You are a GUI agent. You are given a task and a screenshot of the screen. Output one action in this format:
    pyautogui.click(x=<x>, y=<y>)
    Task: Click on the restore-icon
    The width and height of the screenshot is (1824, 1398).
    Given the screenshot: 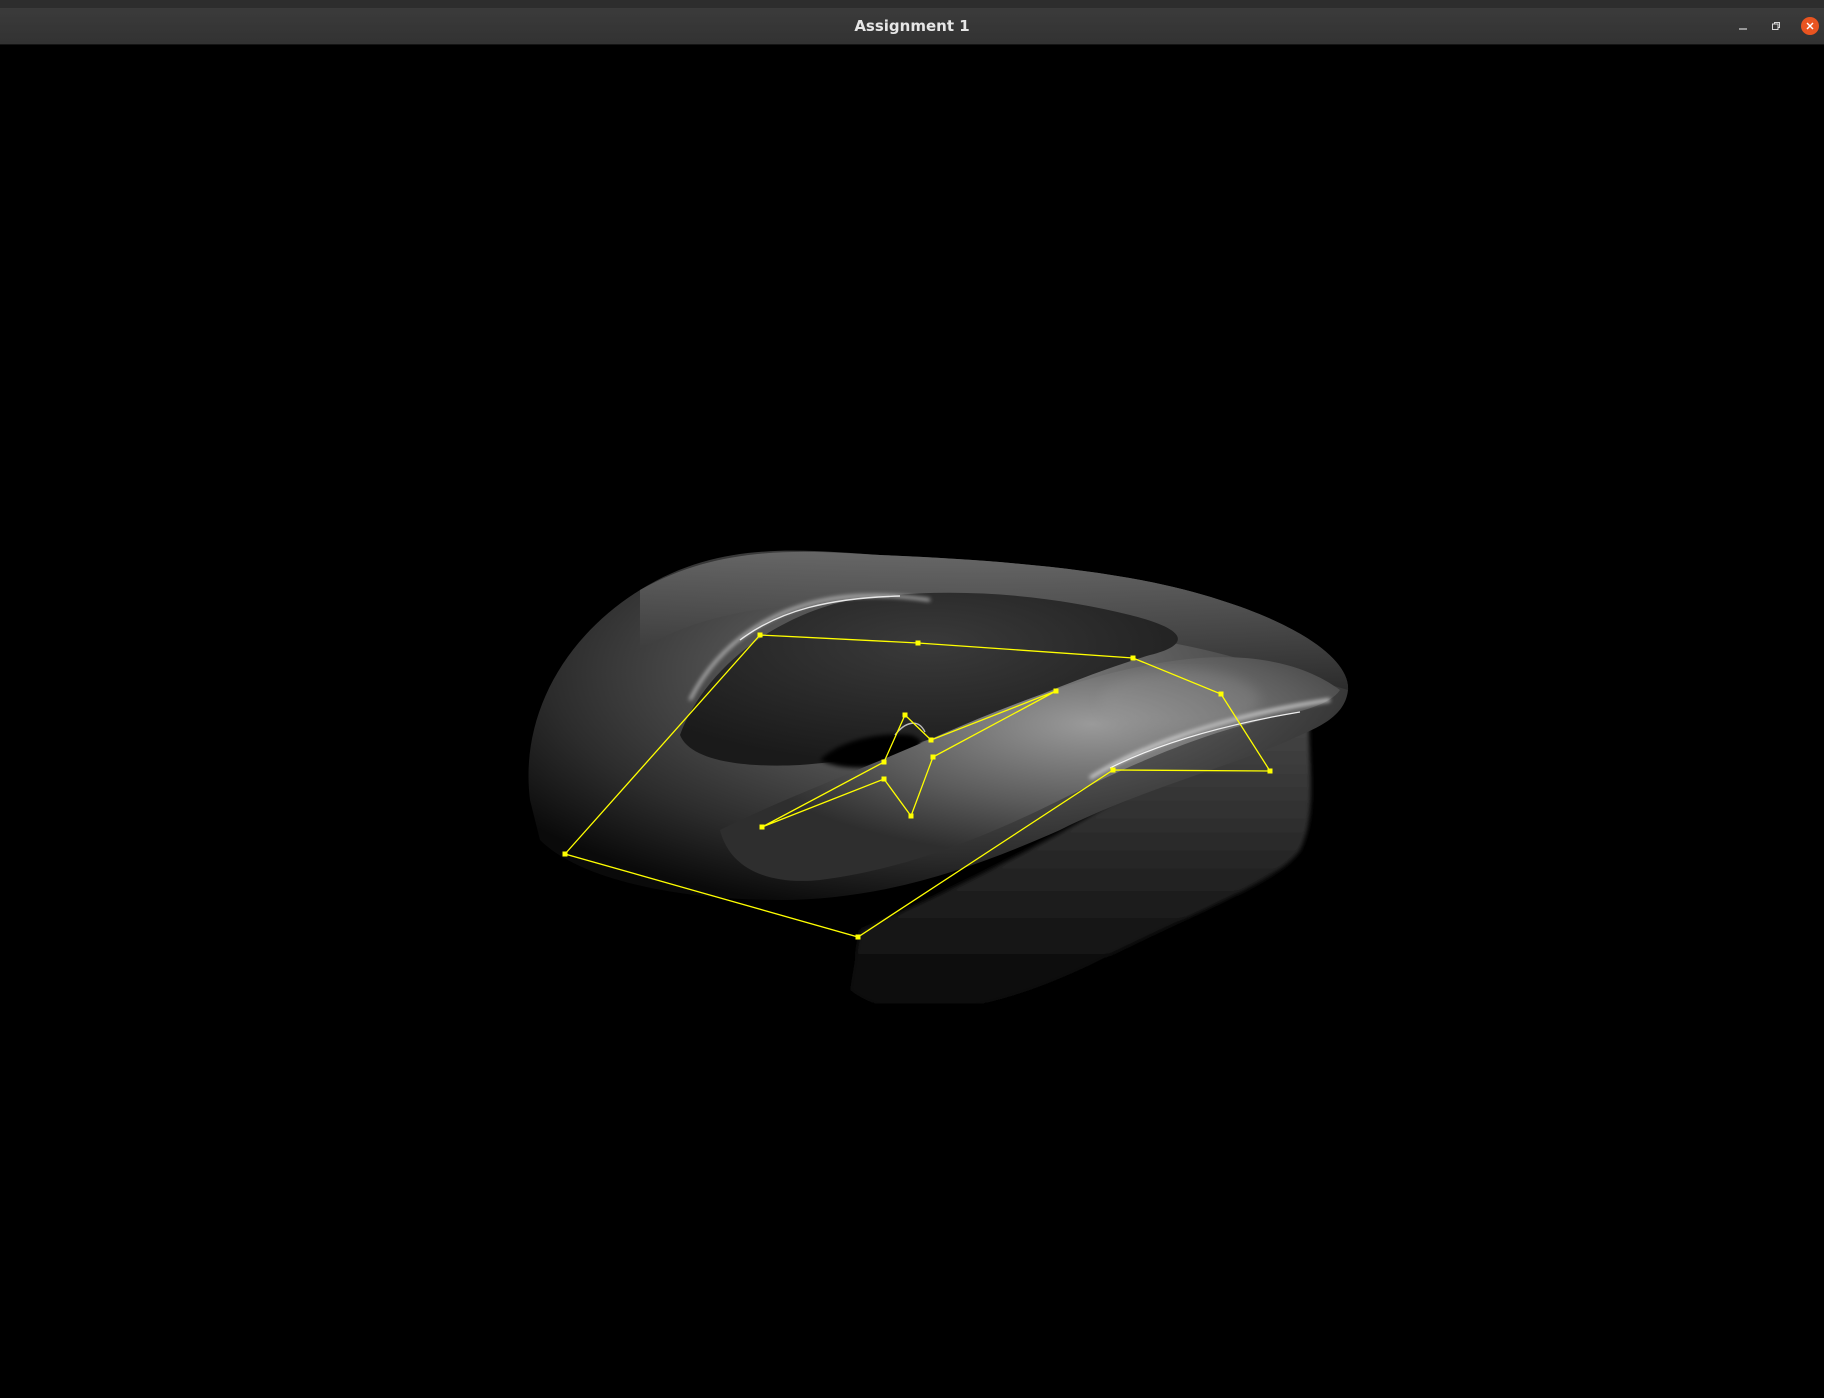 What is the action you would take?
    pyautogui.click(x=1776, y=26)
    